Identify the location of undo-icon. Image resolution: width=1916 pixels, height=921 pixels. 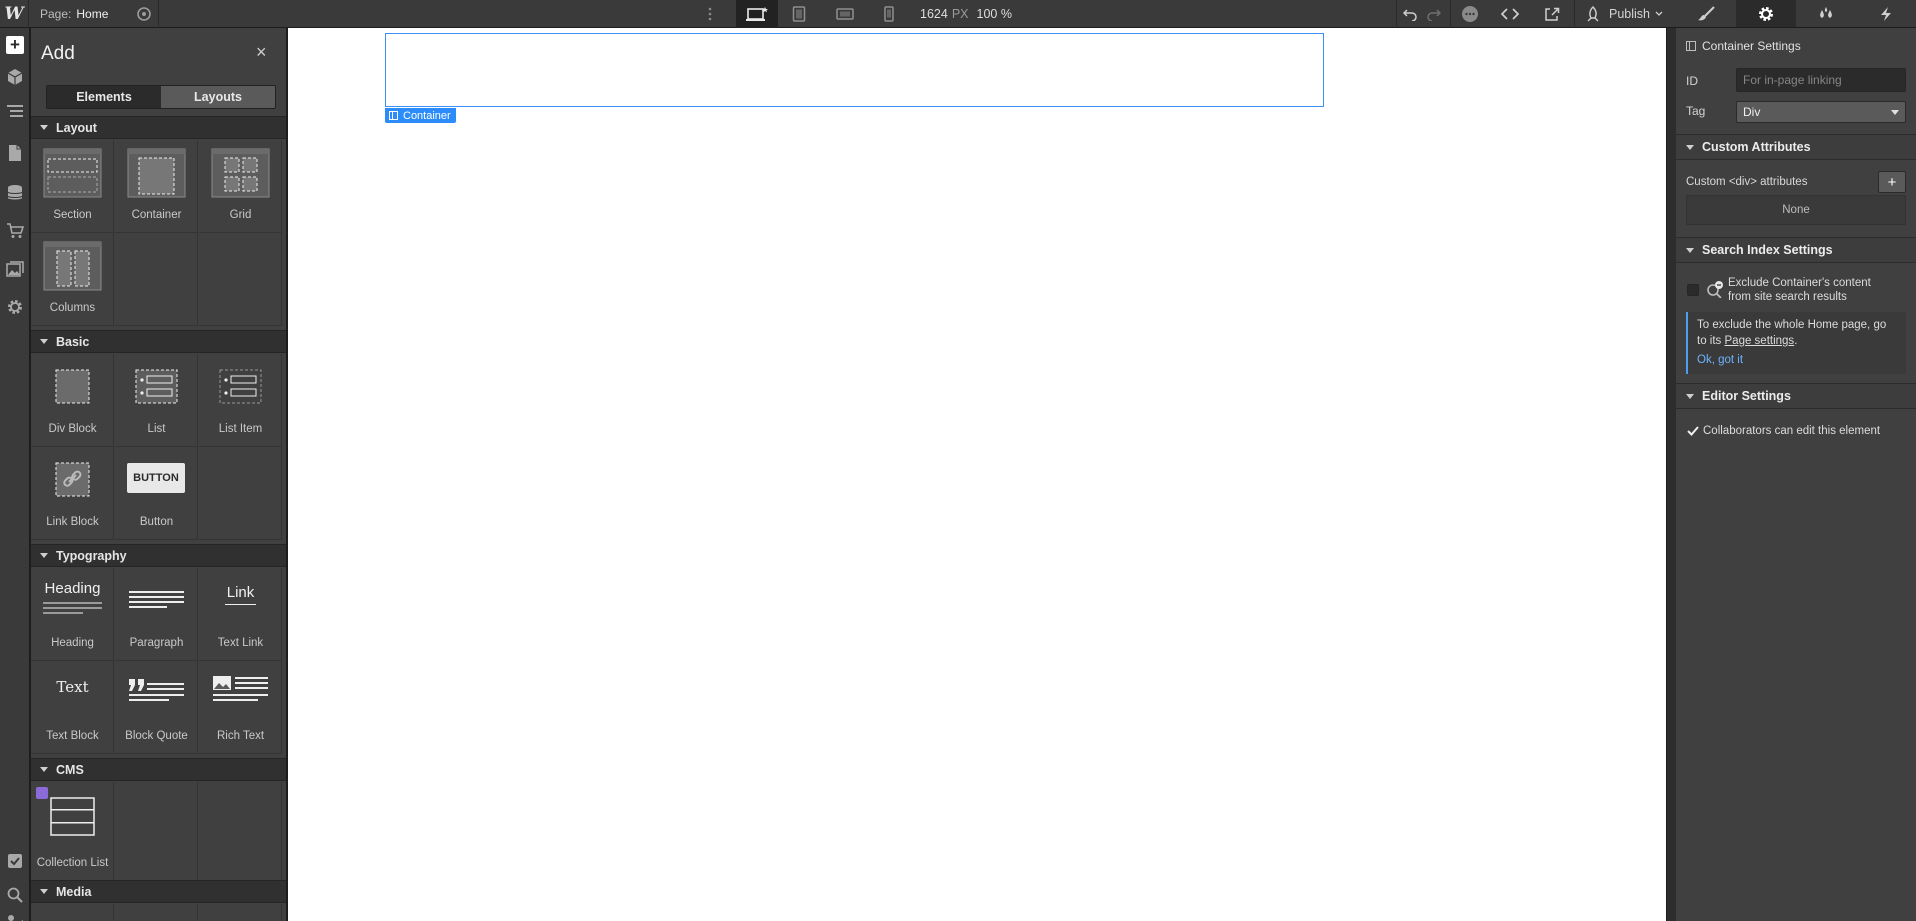
(1410, 14).